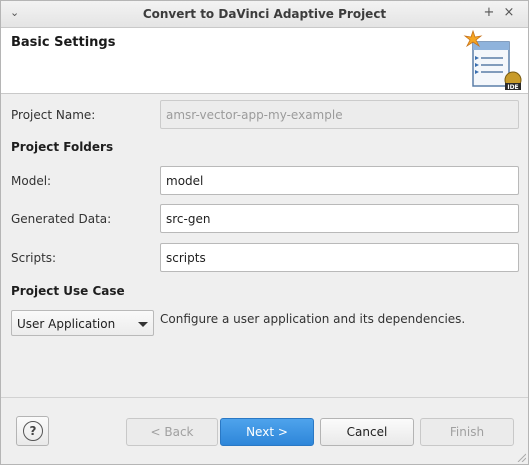 Image resolution: width=529 pixels, height=465 pixels. What do you see at coordinates (264, 397) in the screenshot?
I see `button-bar-divider` at bounding box center [264, 397].